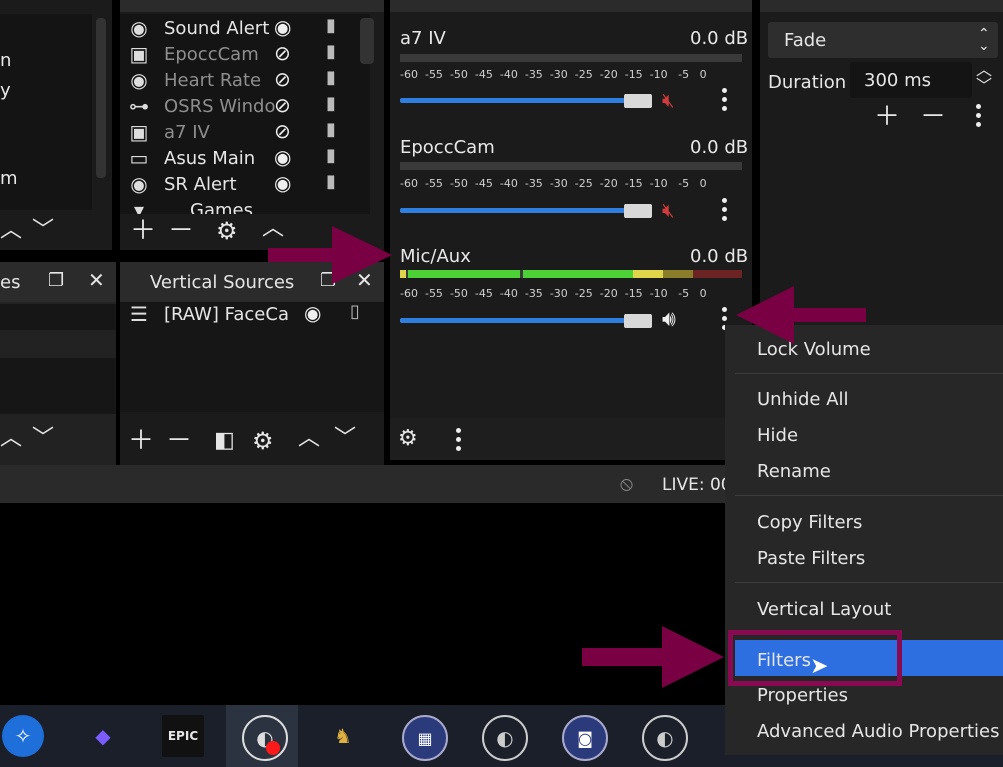  Describe the element at coordinates (210, 158) in the screenshot. I see `source-name: Asus Main` at that location.